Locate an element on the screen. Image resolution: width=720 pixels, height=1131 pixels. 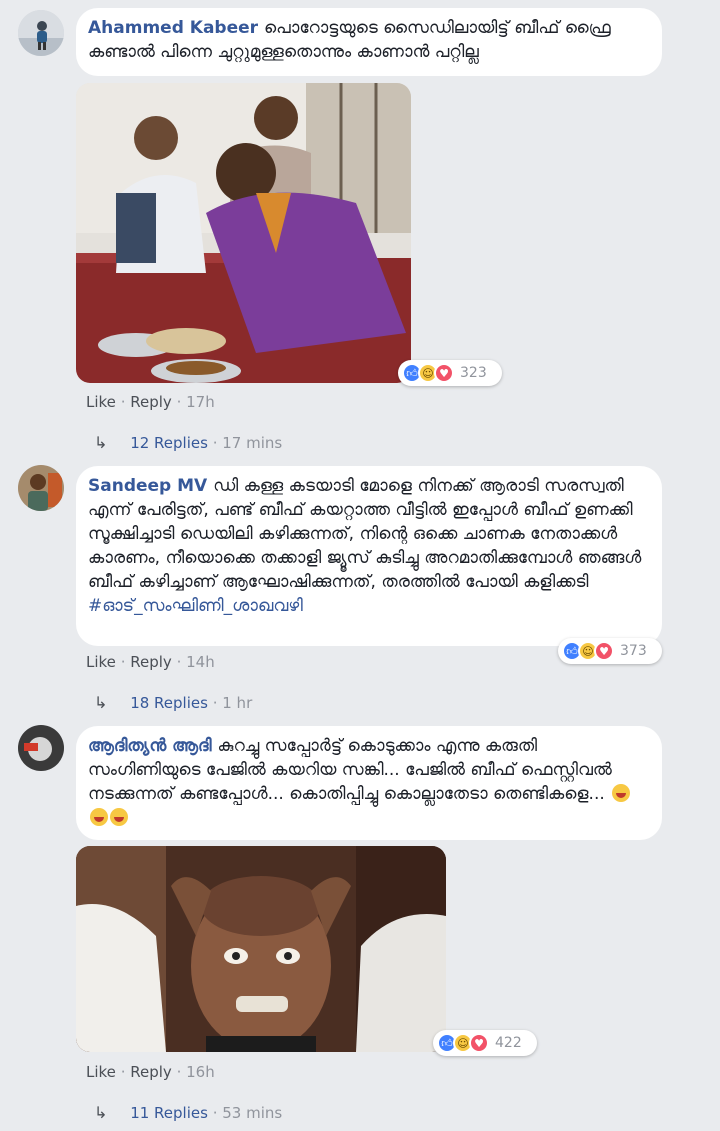
comment-author: ആദിത്യൻ ആദി is located at coordinates (150, 746).